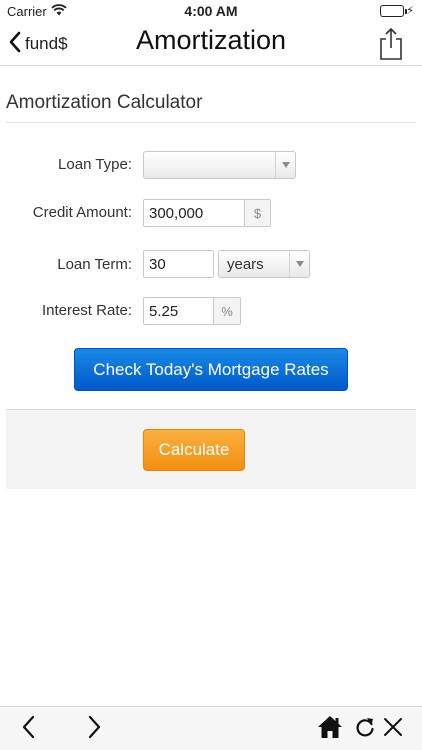 The image size is (422, 750). I want to click on page-title: Amortization, so click(211, 40).